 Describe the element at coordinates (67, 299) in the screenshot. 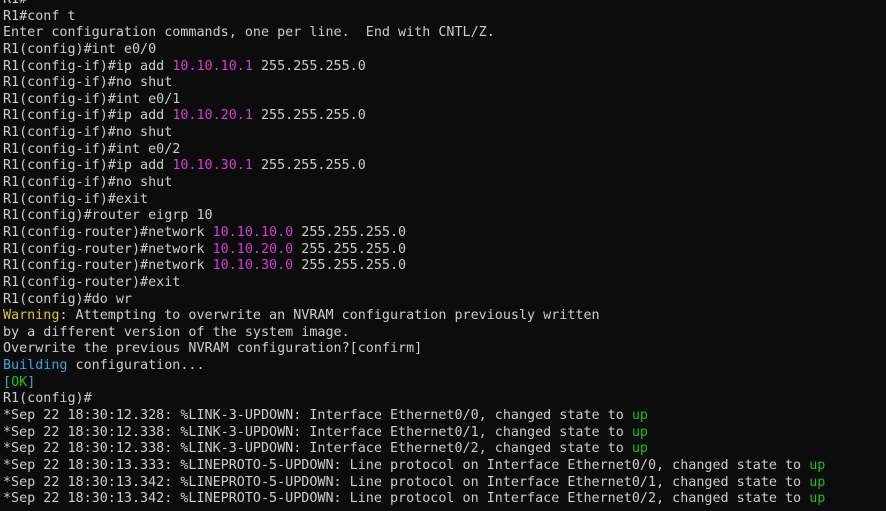

I see `terminal-text-segment: R1(config)#do wr` at that location.